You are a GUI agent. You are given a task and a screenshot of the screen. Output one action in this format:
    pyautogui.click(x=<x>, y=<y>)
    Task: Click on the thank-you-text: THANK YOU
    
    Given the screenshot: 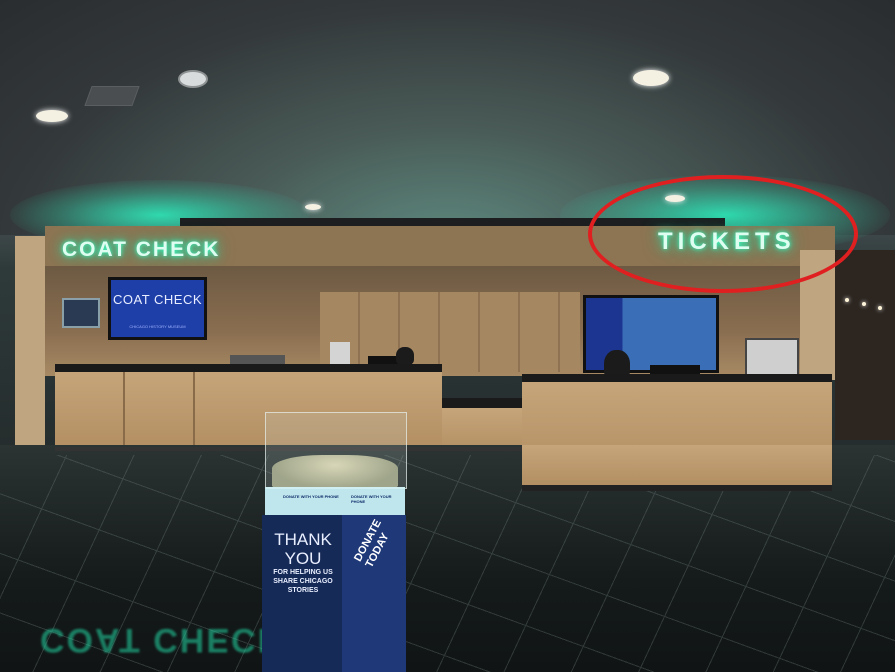 What is the action you would take?
    pyautogui.click(x=303, y=549)
    